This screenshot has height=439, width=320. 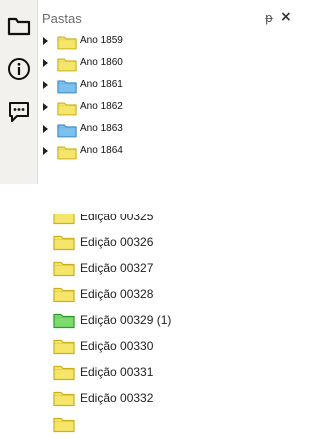 I want to click on comment-icon, so click(x=19, y=114).